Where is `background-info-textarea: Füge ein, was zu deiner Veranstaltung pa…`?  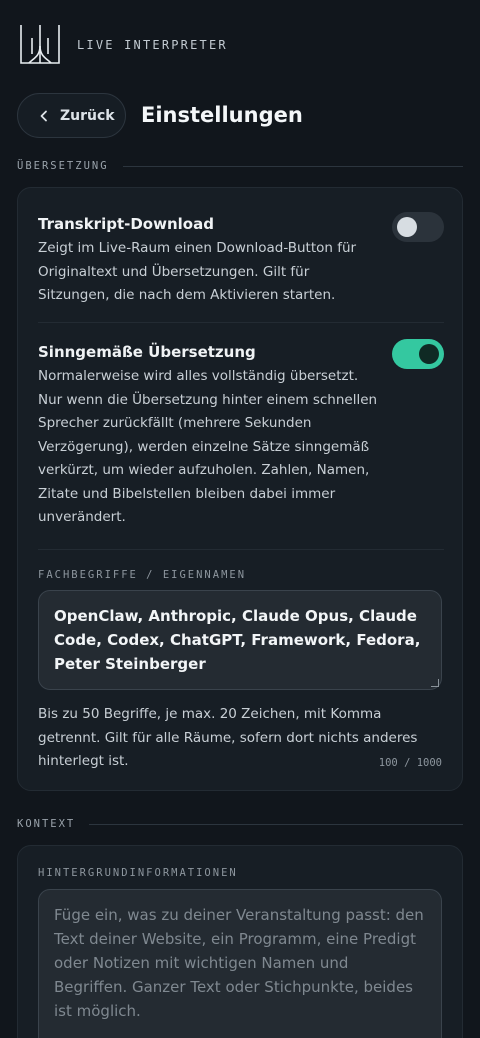 background-info-textarea: Füge ein, was zu deiner Veranstaltung pa… is located at coordinates (240, 963).